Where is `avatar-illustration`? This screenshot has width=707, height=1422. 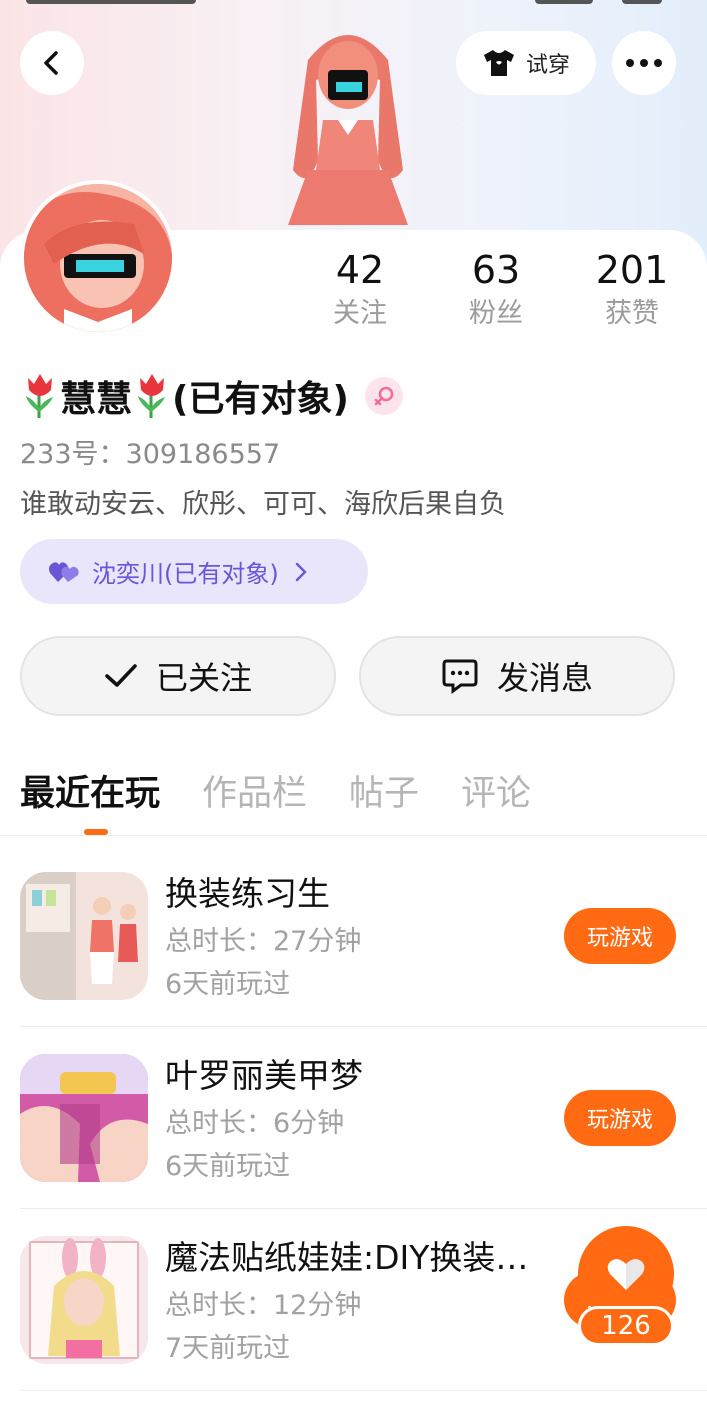 avatar-illustration is located at coordinates (98, 258).